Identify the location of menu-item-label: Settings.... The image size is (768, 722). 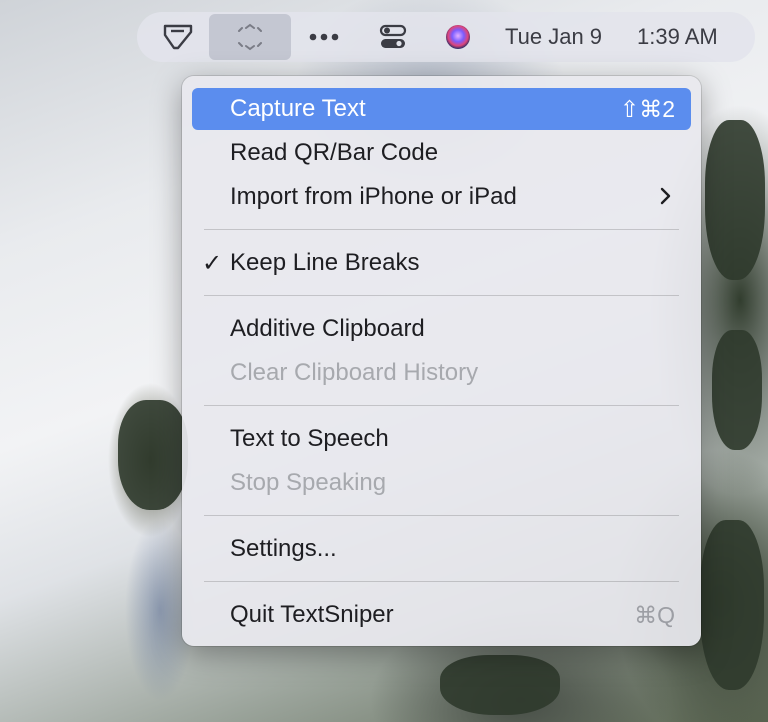
(283, 548).